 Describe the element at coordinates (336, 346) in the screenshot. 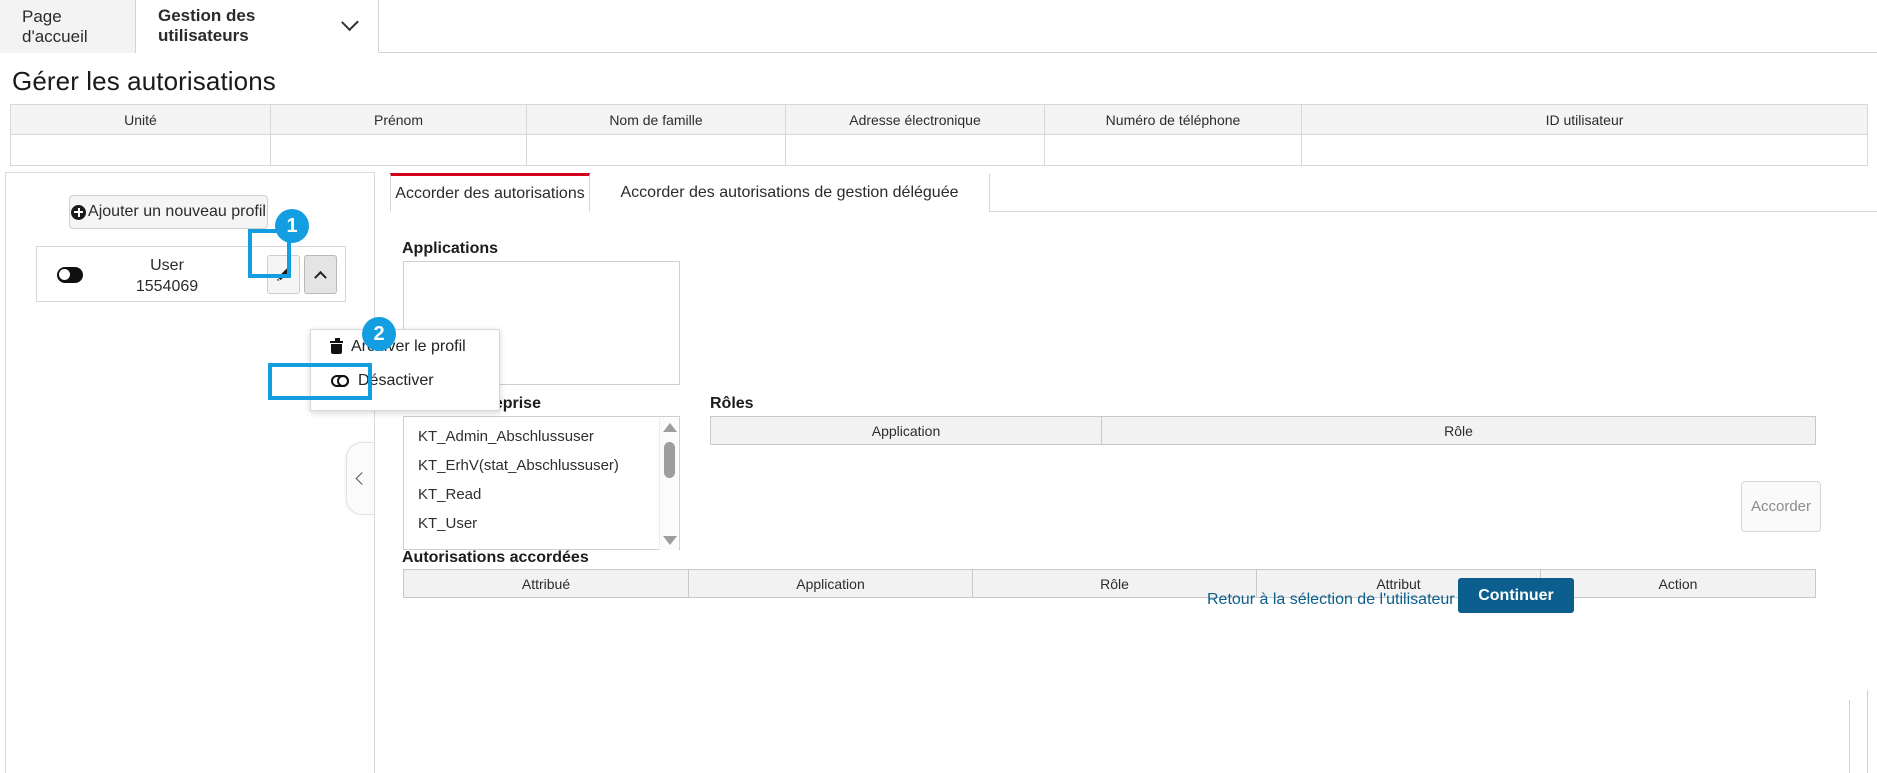

I see `trash-icon` at that location.